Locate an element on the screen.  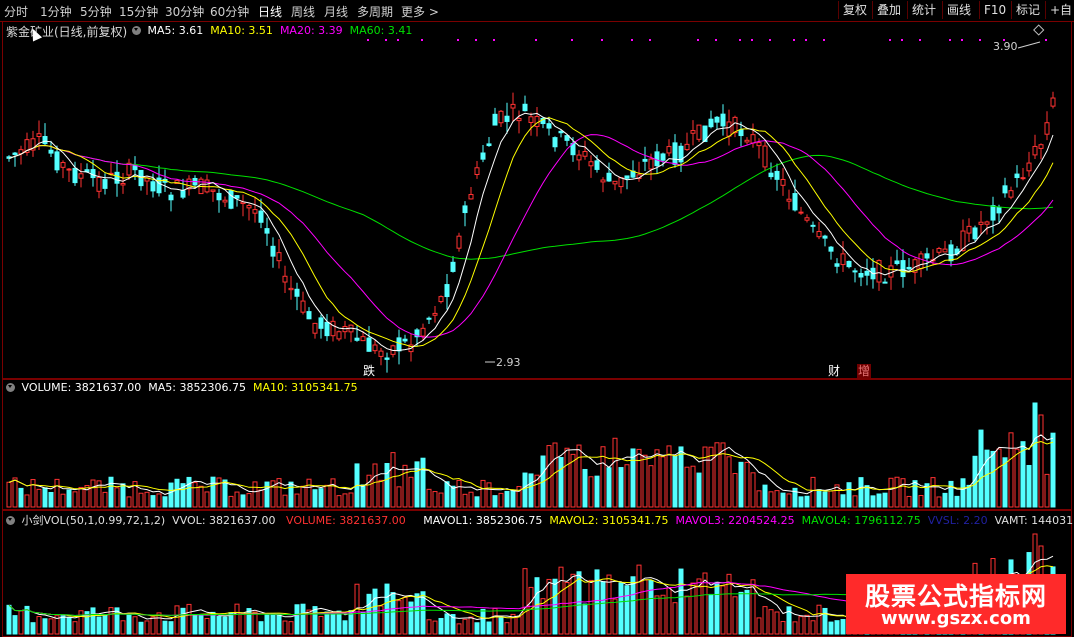
event-marker-drop: 跌 is located at coordinates (369, 370).